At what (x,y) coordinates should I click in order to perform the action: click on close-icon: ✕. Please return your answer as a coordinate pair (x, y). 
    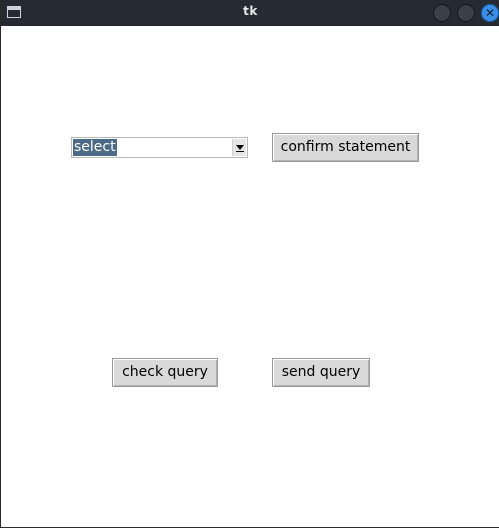
    Looking at the image, I should click on (490, 13).